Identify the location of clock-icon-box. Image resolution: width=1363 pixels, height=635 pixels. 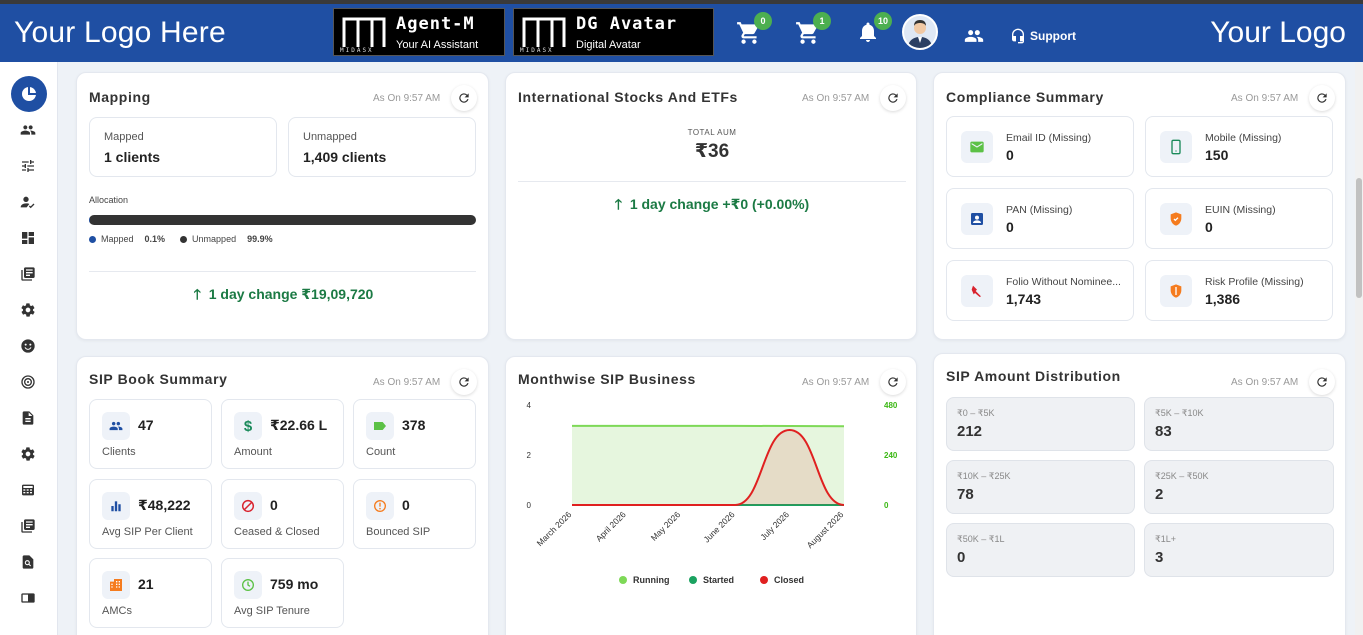
(248, 585).